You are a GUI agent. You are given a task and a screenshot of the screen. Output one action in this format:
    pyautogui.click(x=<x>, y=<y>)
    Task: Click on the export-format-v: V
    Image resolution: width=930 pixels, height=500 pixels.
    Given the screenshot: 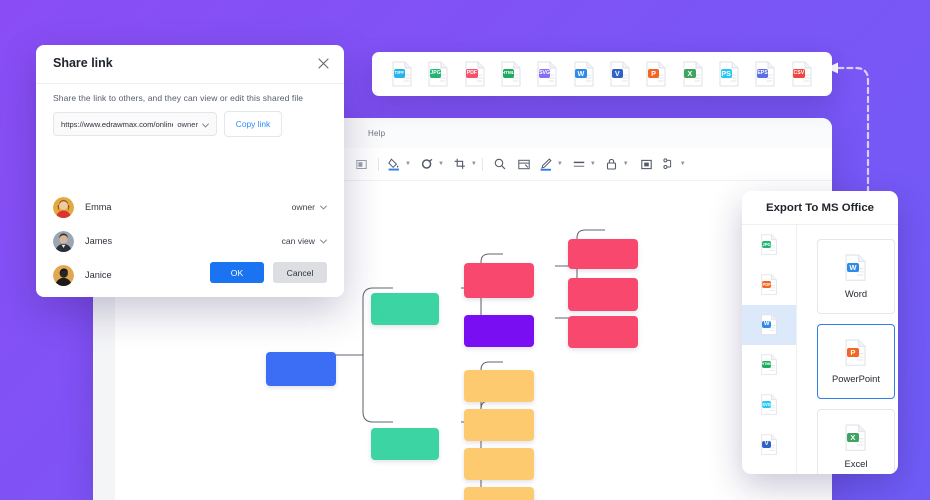 What is the action you would take?
    pyautogui.click(x=769, y=445)
    